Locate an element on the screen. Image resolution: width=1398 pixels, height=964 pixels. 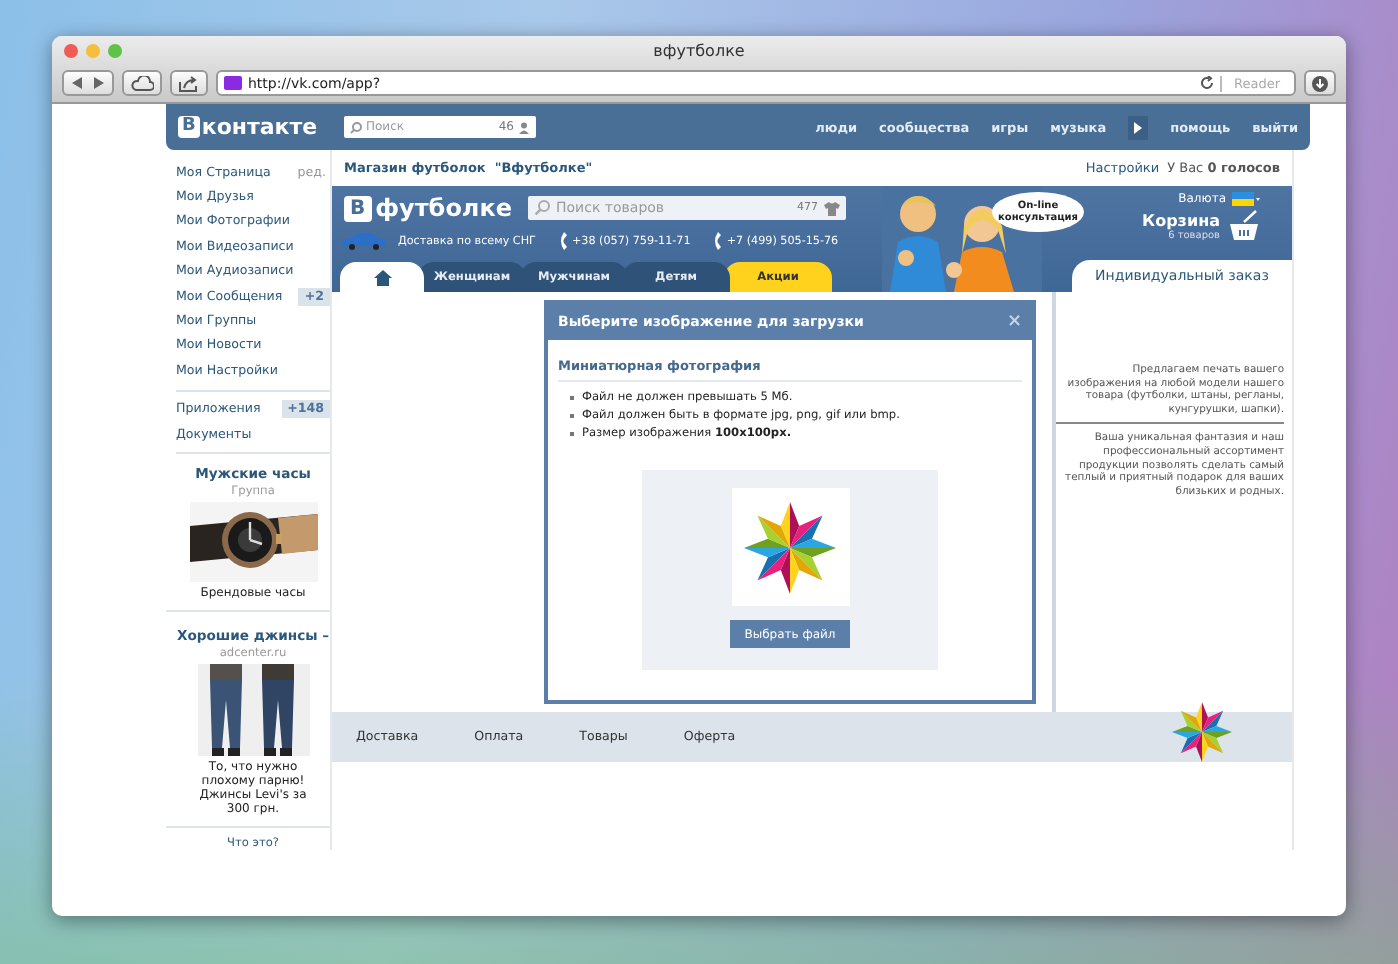
play-icon is located at coordinates (1138, 127).